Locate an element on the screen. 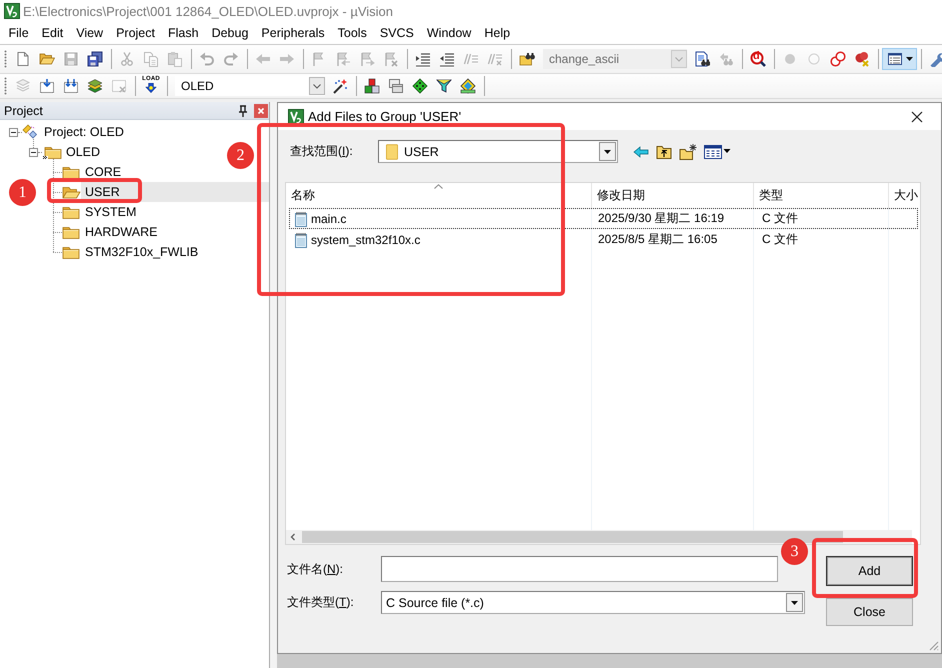  menu-item: Window is located at coordinates (449, 33).